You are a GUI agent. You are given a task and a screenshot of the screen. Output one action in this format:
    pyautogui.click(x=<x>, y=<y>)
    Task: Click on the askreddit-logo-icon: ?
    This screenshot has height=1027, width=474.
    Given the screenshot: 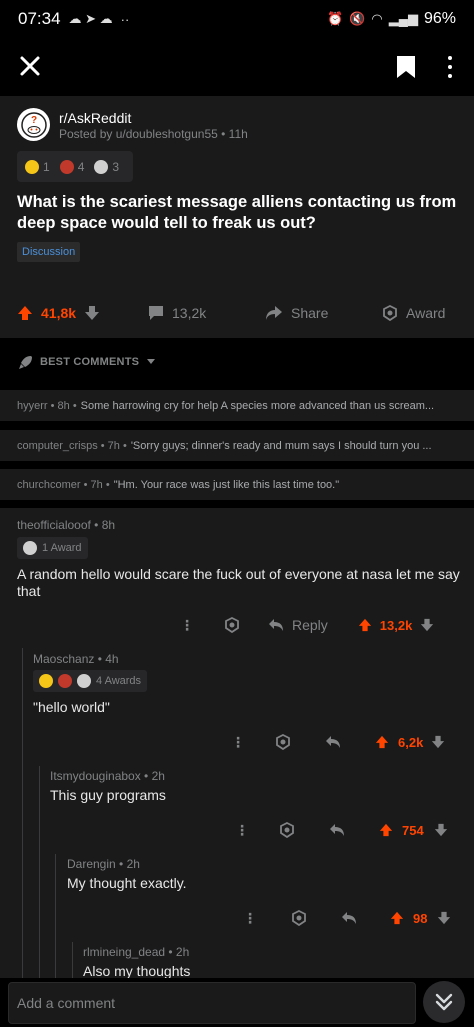 What is the action you would take?
    pyautogui.click(x=33, y=124)
    